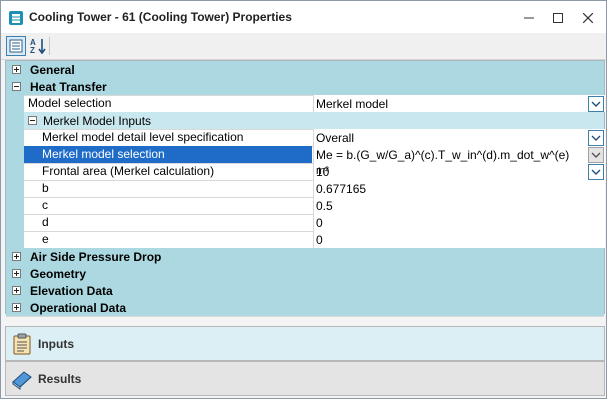 The width and height of the screenshot is (607, 399). Describe the element at coordinates (322, 171) in the screenshot. I see `unit-label: m²` at that location.